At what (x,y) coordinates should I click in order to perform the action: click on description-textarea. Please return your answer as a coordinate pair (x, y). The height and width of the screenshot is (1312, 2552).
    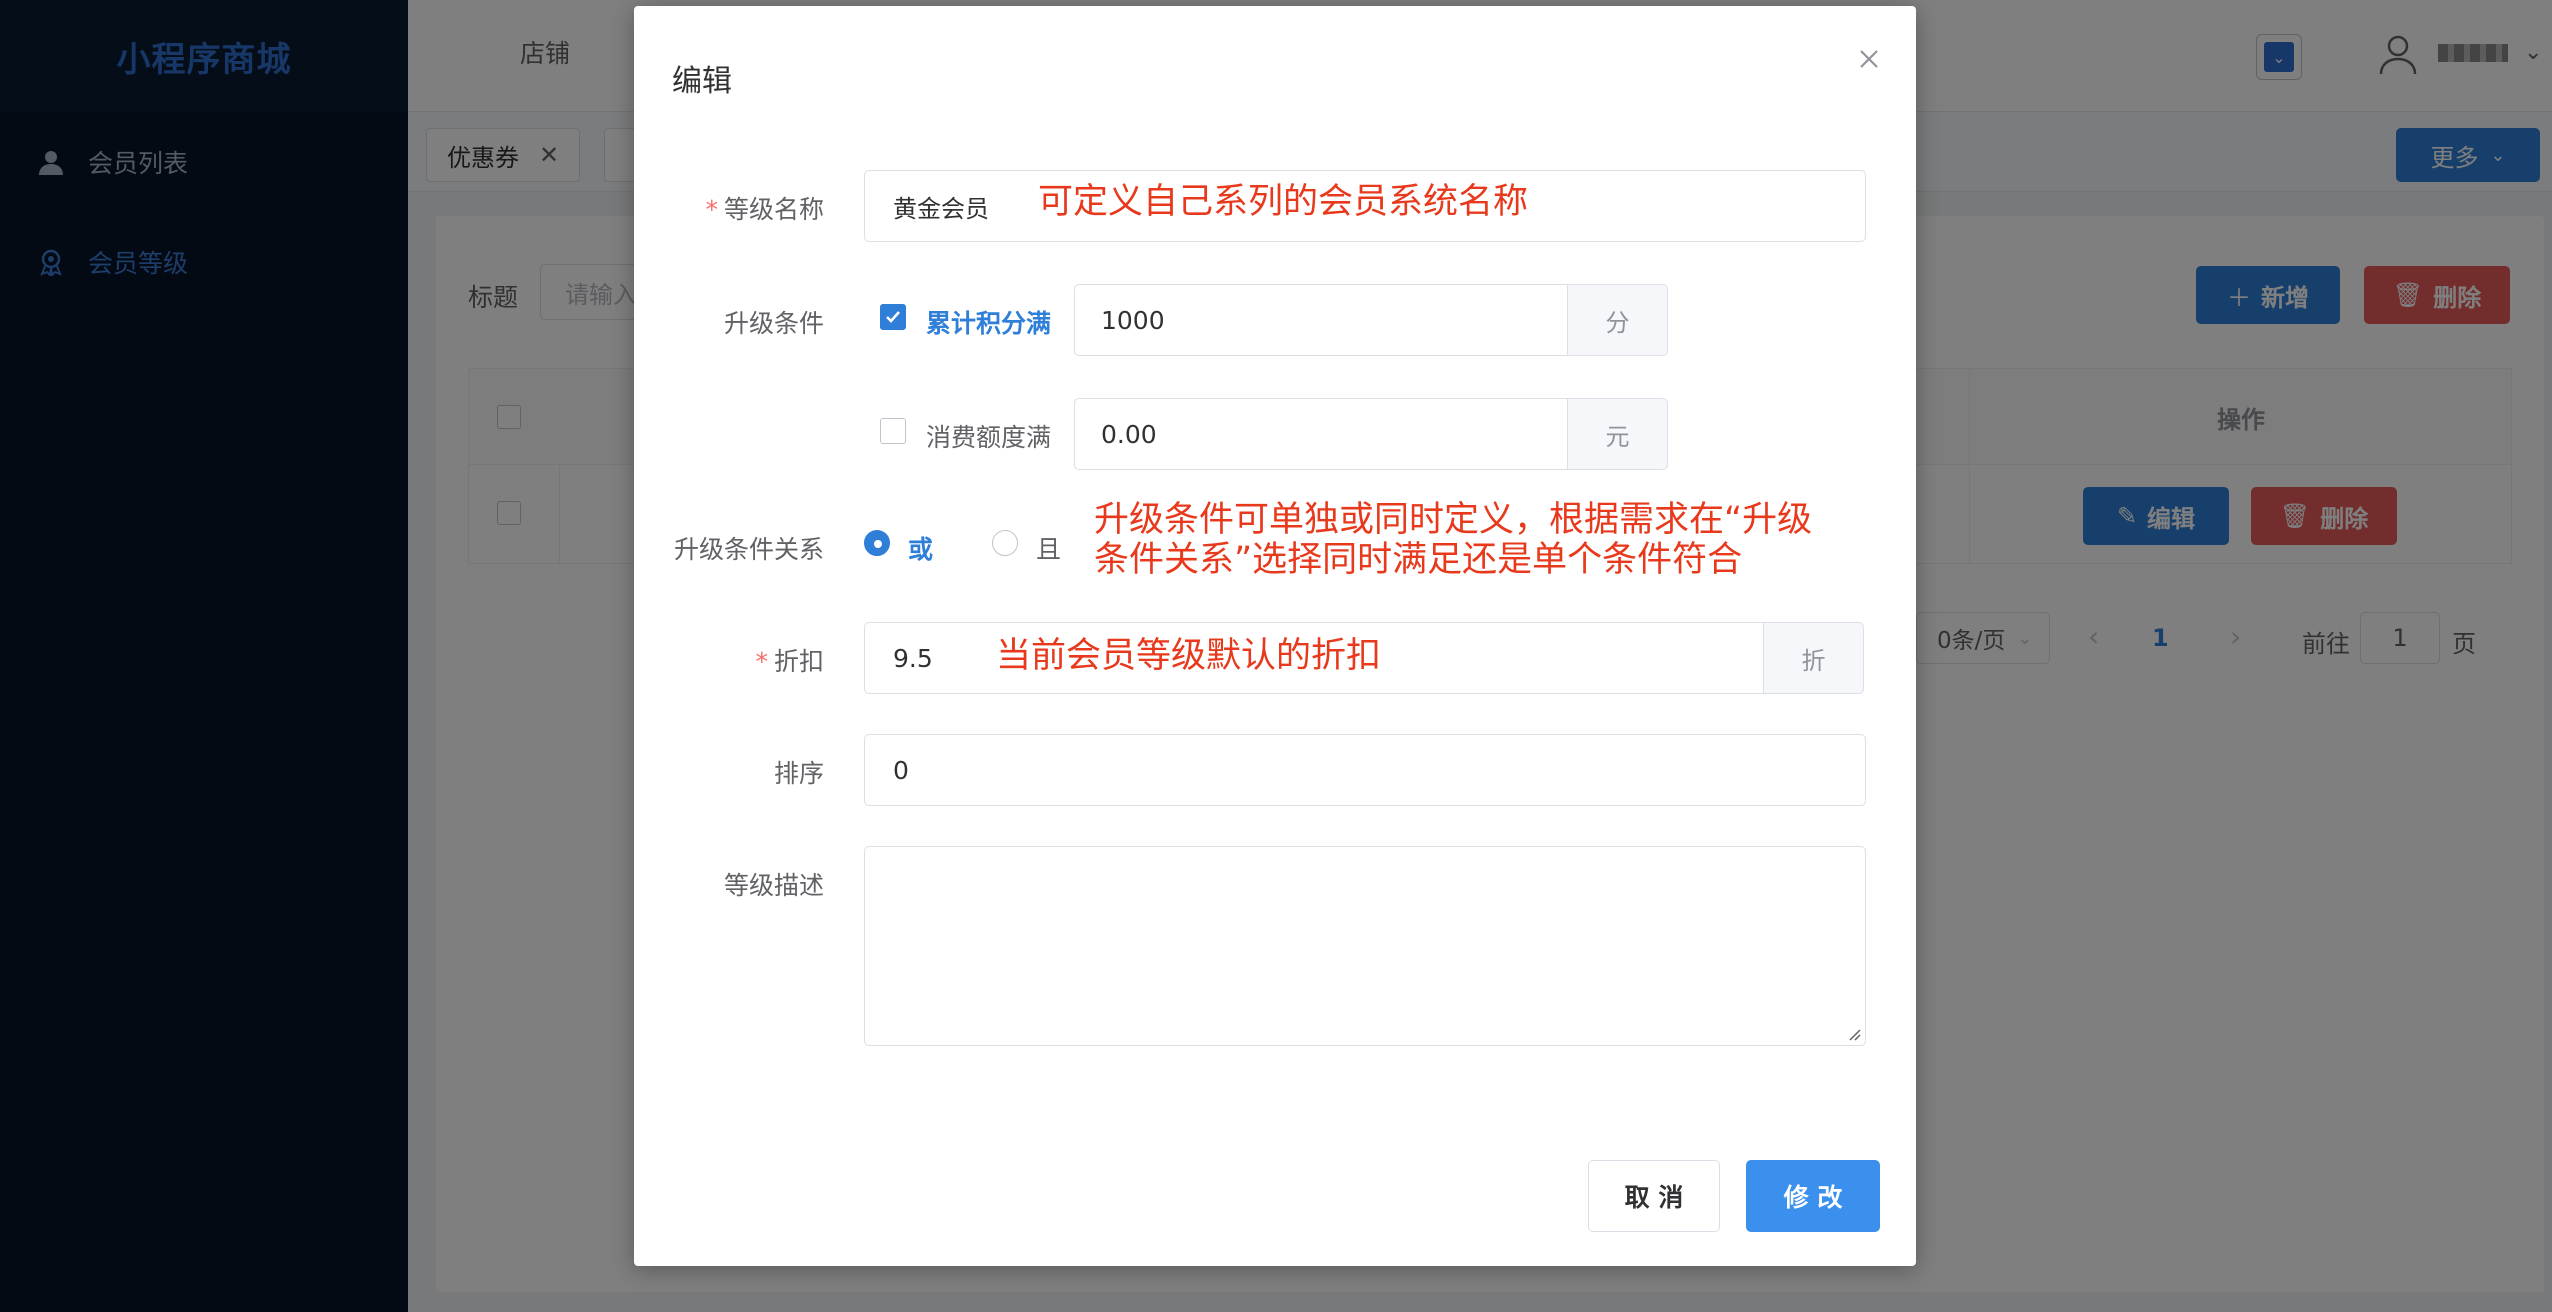
    Looking at the image, I should click on (1365, 946).